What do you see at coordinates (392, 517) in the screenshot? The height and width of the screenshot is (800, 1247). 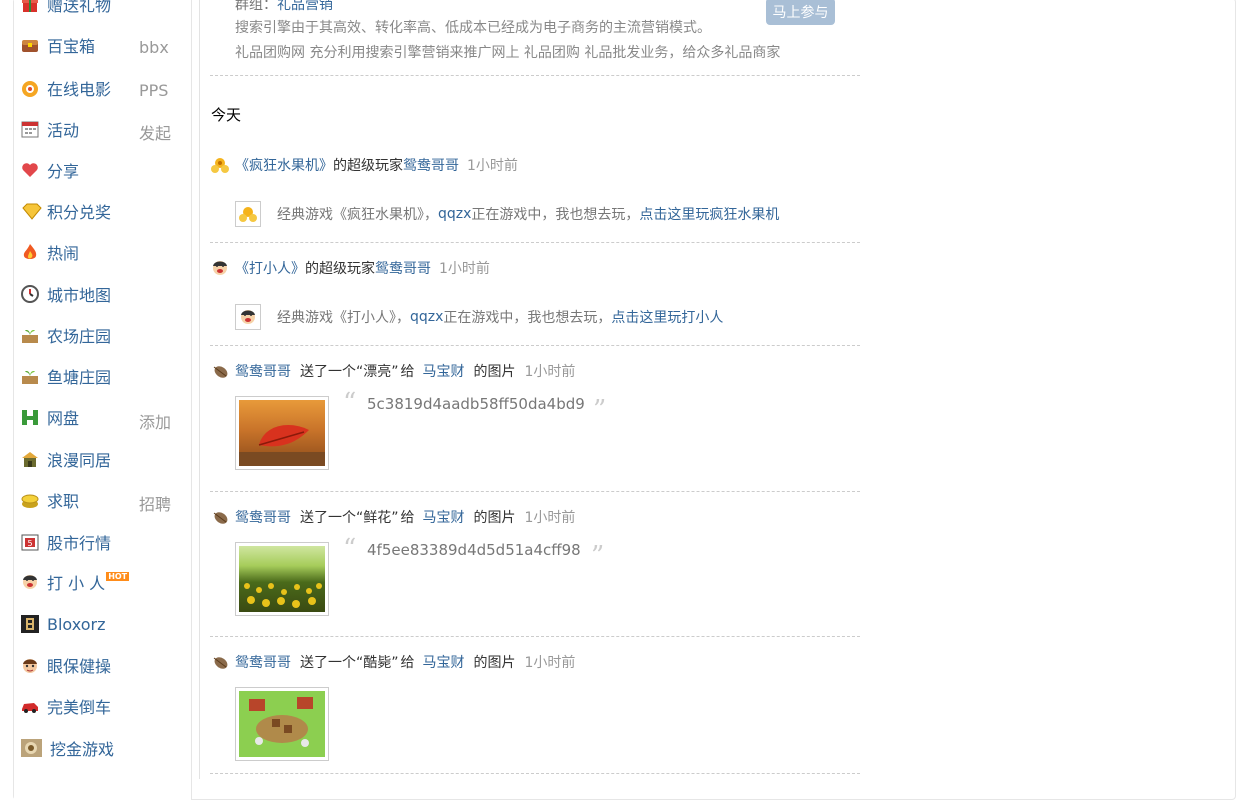 I see `feed-gift-entry-2: 鸳鸯哥哥 送了一个 “鲜花” 给 马宝财 的图片 1小时前` at bounding box center [392, 517].